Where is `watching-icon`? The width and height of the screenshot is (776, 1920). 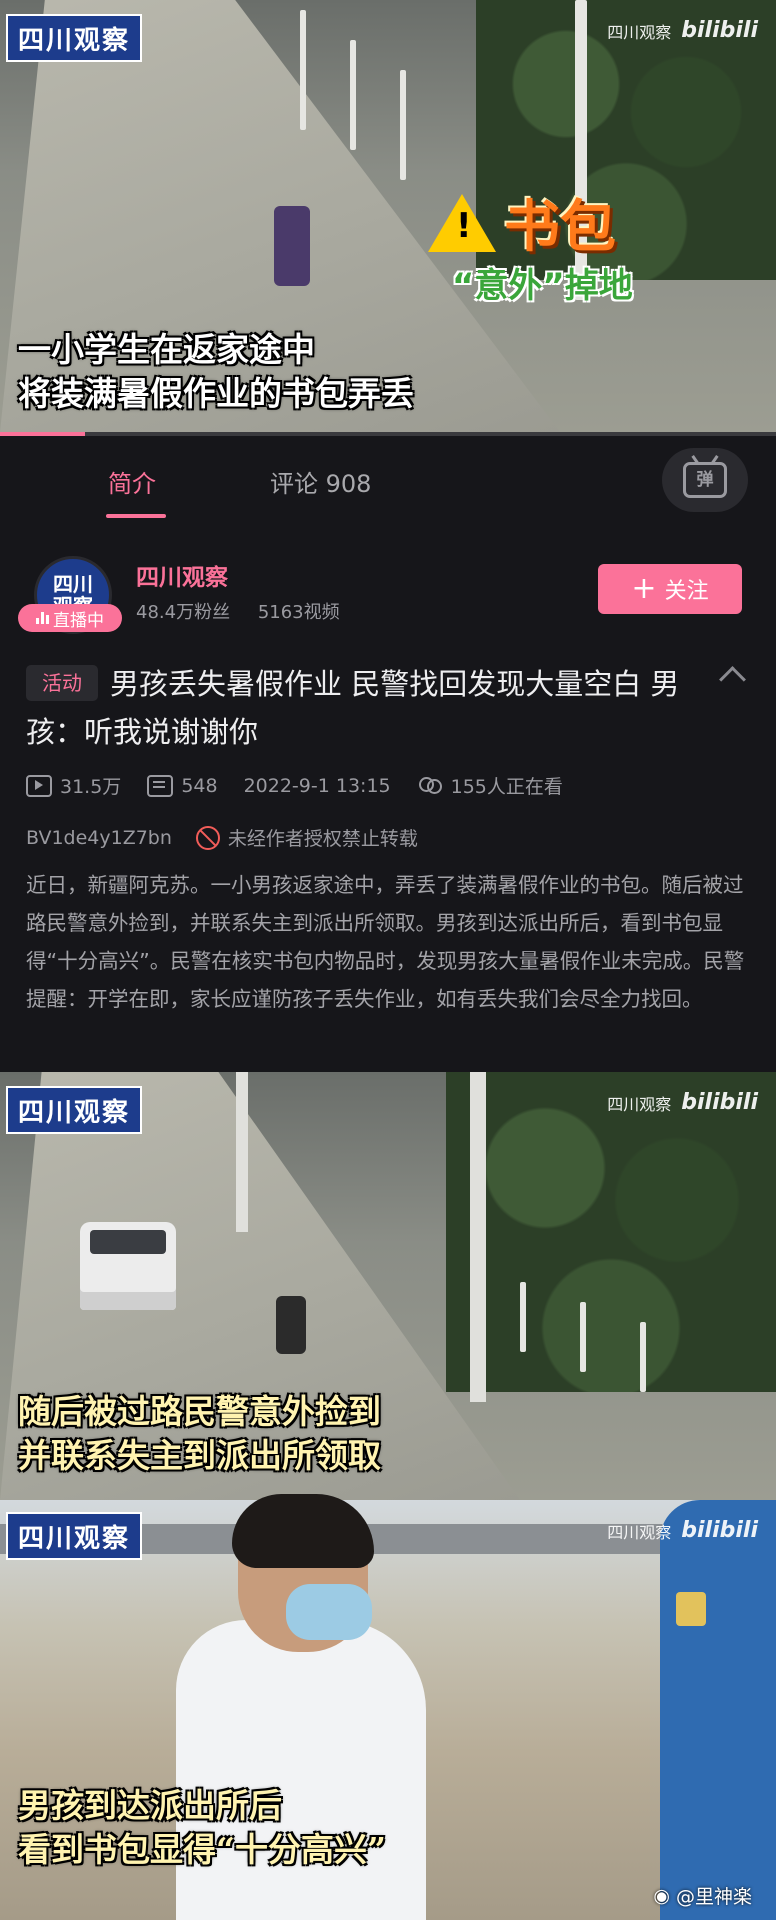 watching-icon is located at coordinates (430, 786).